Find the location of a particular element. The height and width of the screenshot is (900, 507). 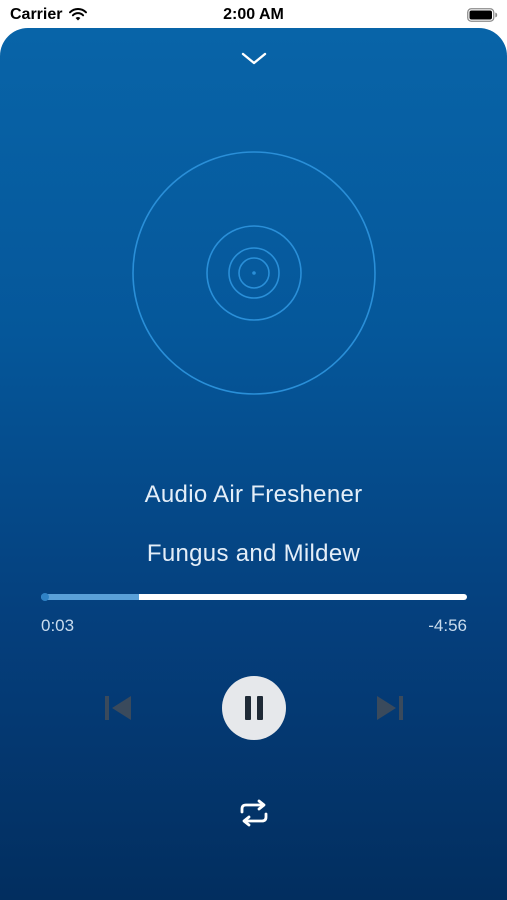

skip-back-icon is located at coordinates (118, 708).